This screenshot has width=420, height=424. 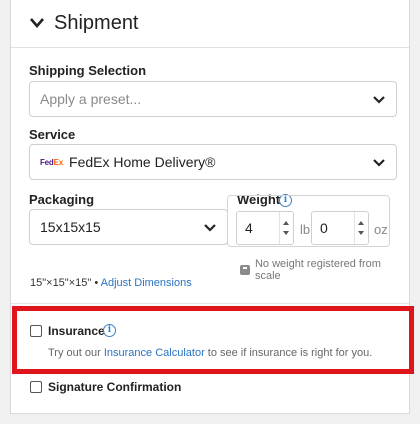 I want to click on packaging-label: Packaging, so click(x=62, y=199).